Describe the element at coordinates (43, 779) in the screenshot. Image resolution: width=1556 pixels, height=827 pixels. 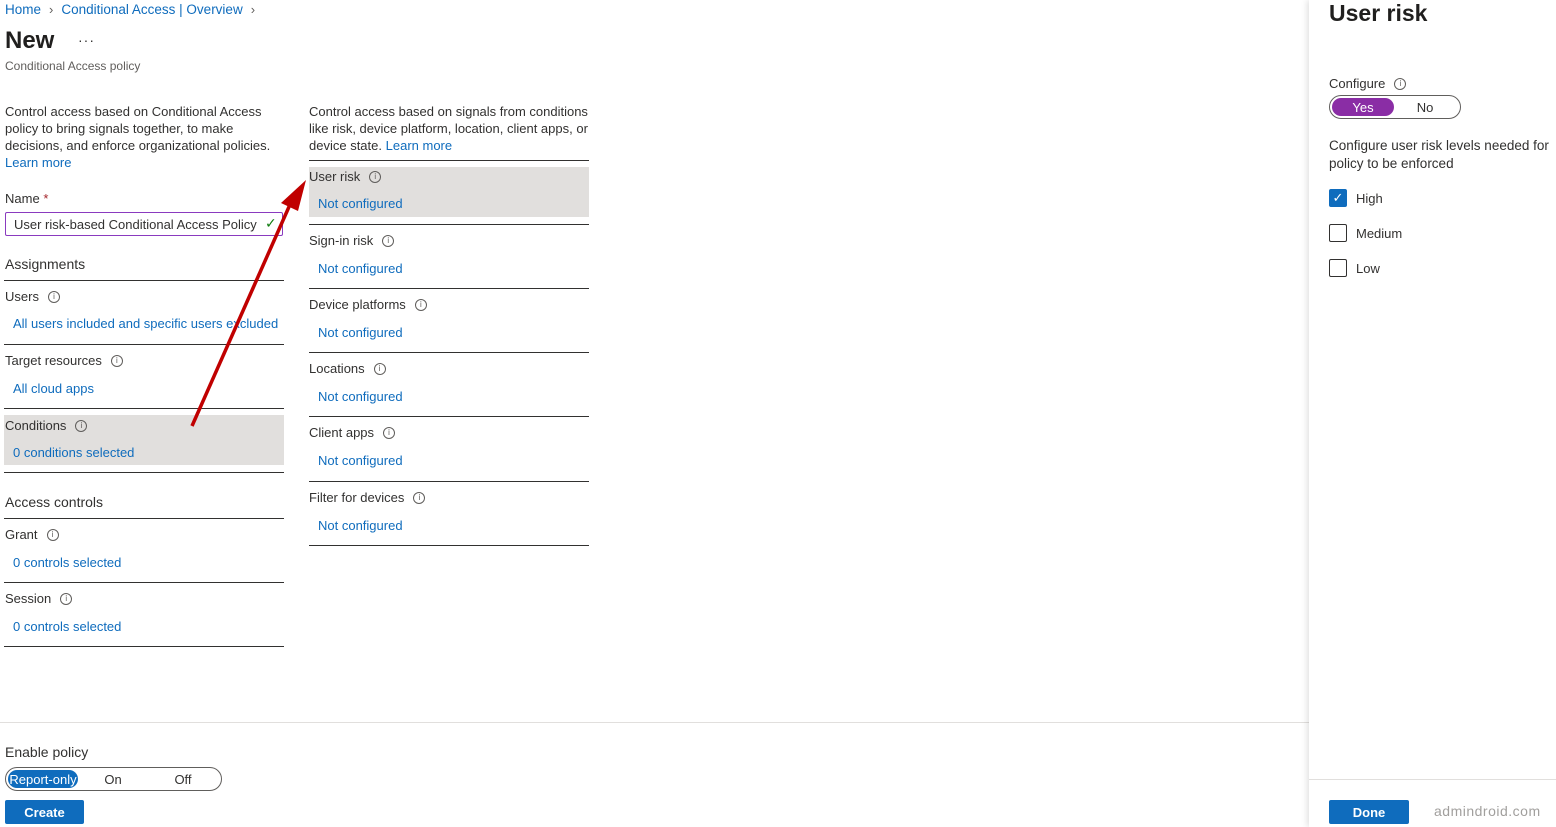
I see `enable-option-report-only: Report-only` at that location.